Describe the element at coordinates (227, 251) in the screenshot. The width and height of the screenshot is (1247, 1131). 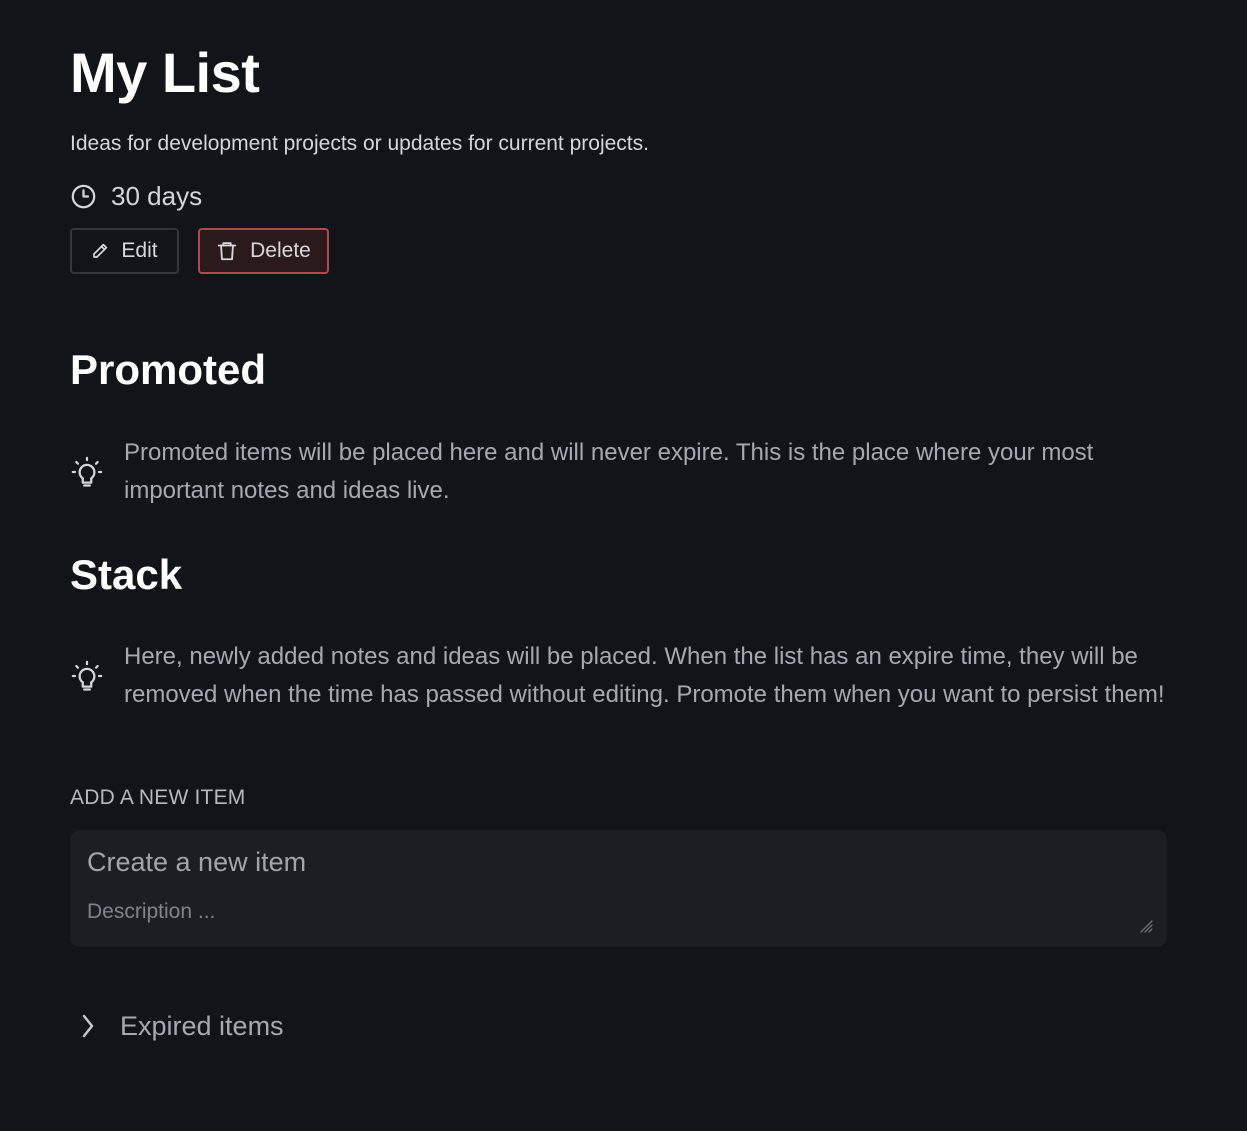
I see `trash-icon` at that location.